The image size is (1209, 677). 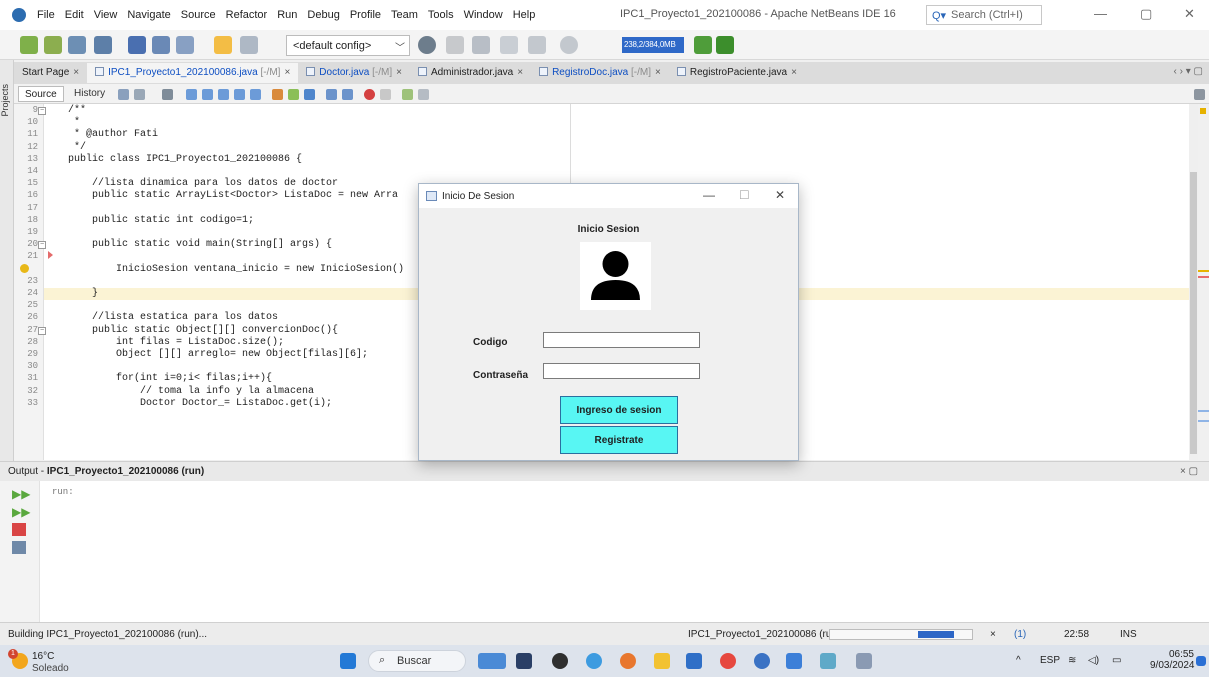 I want to click on login-button: Ingreso de sesion, so click(x=619, y=410).